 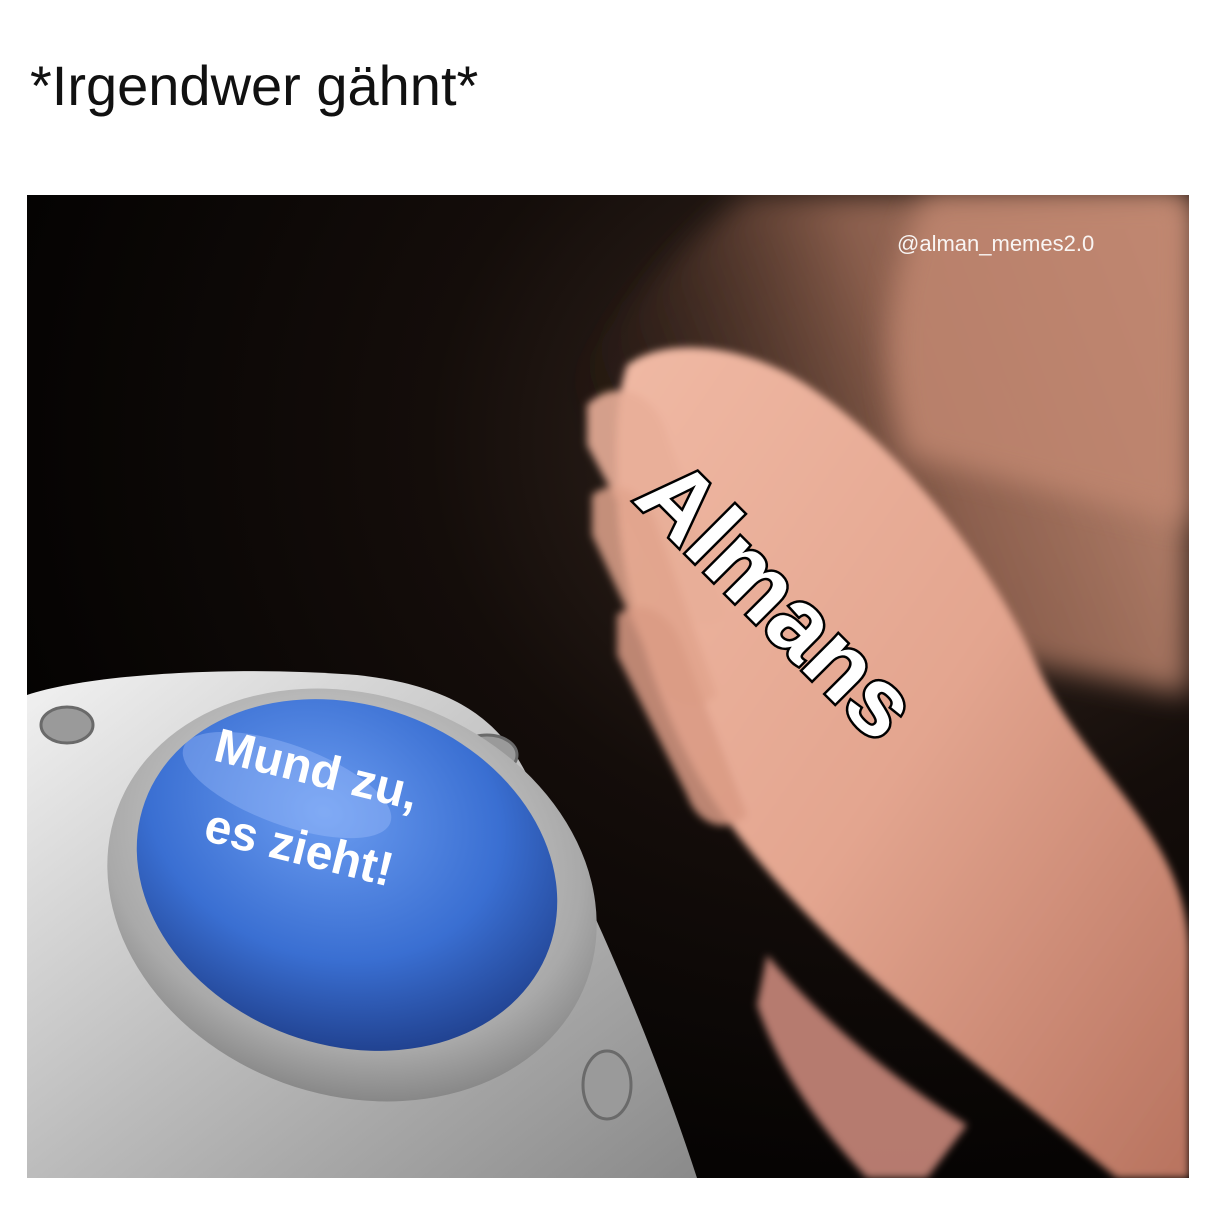 I want to click on screw-bottom, so click(x=607, y=1085).